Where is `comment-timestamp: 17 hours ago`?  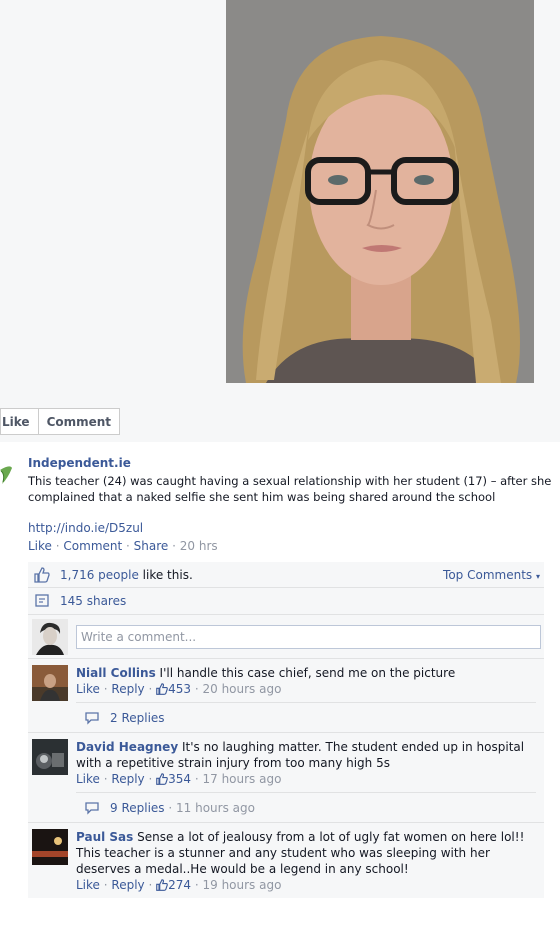 comment-timestamp: 17 hours ago is located at coordinates (241, 779).